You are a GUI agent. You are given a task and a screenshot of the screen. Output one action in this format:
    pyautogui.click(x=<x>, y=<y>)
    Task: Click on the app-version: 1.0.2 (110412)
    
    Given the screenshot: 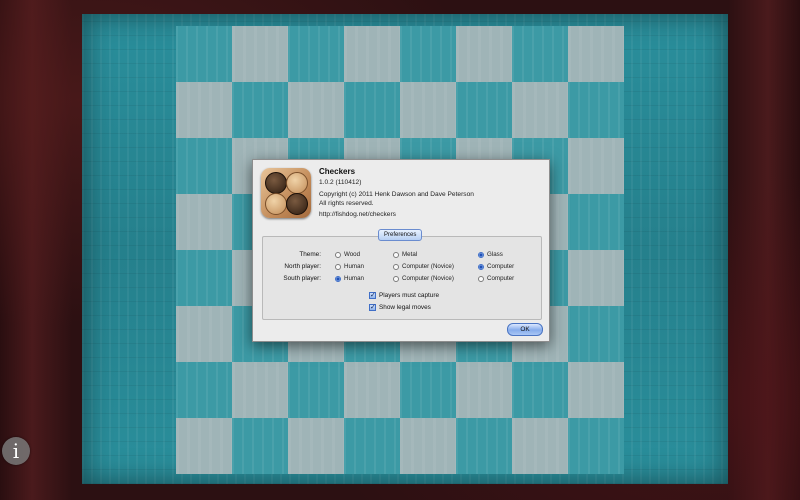 What is the action you would take?
    pyautogui.click(x=340, y=182)
    